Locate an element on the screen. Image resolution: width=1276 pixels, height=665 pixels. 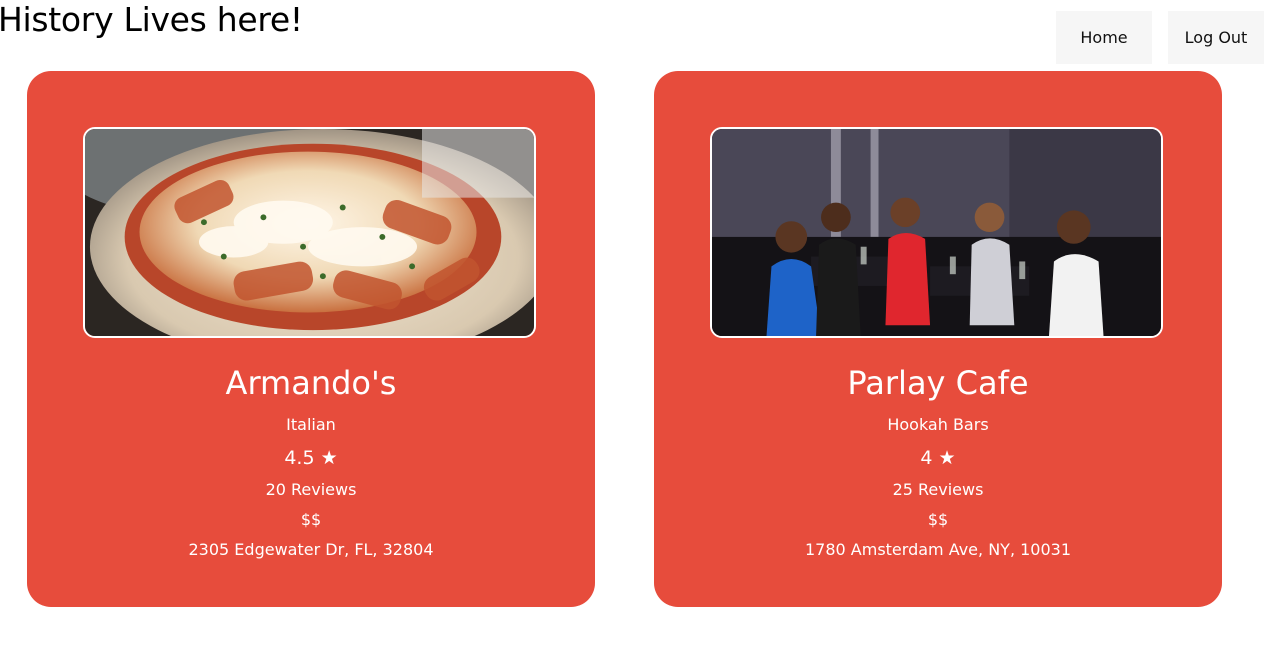
restaurant-address: 1780 Amsterdam Ave, NY, 10031 is located at coordinates (938, 549).